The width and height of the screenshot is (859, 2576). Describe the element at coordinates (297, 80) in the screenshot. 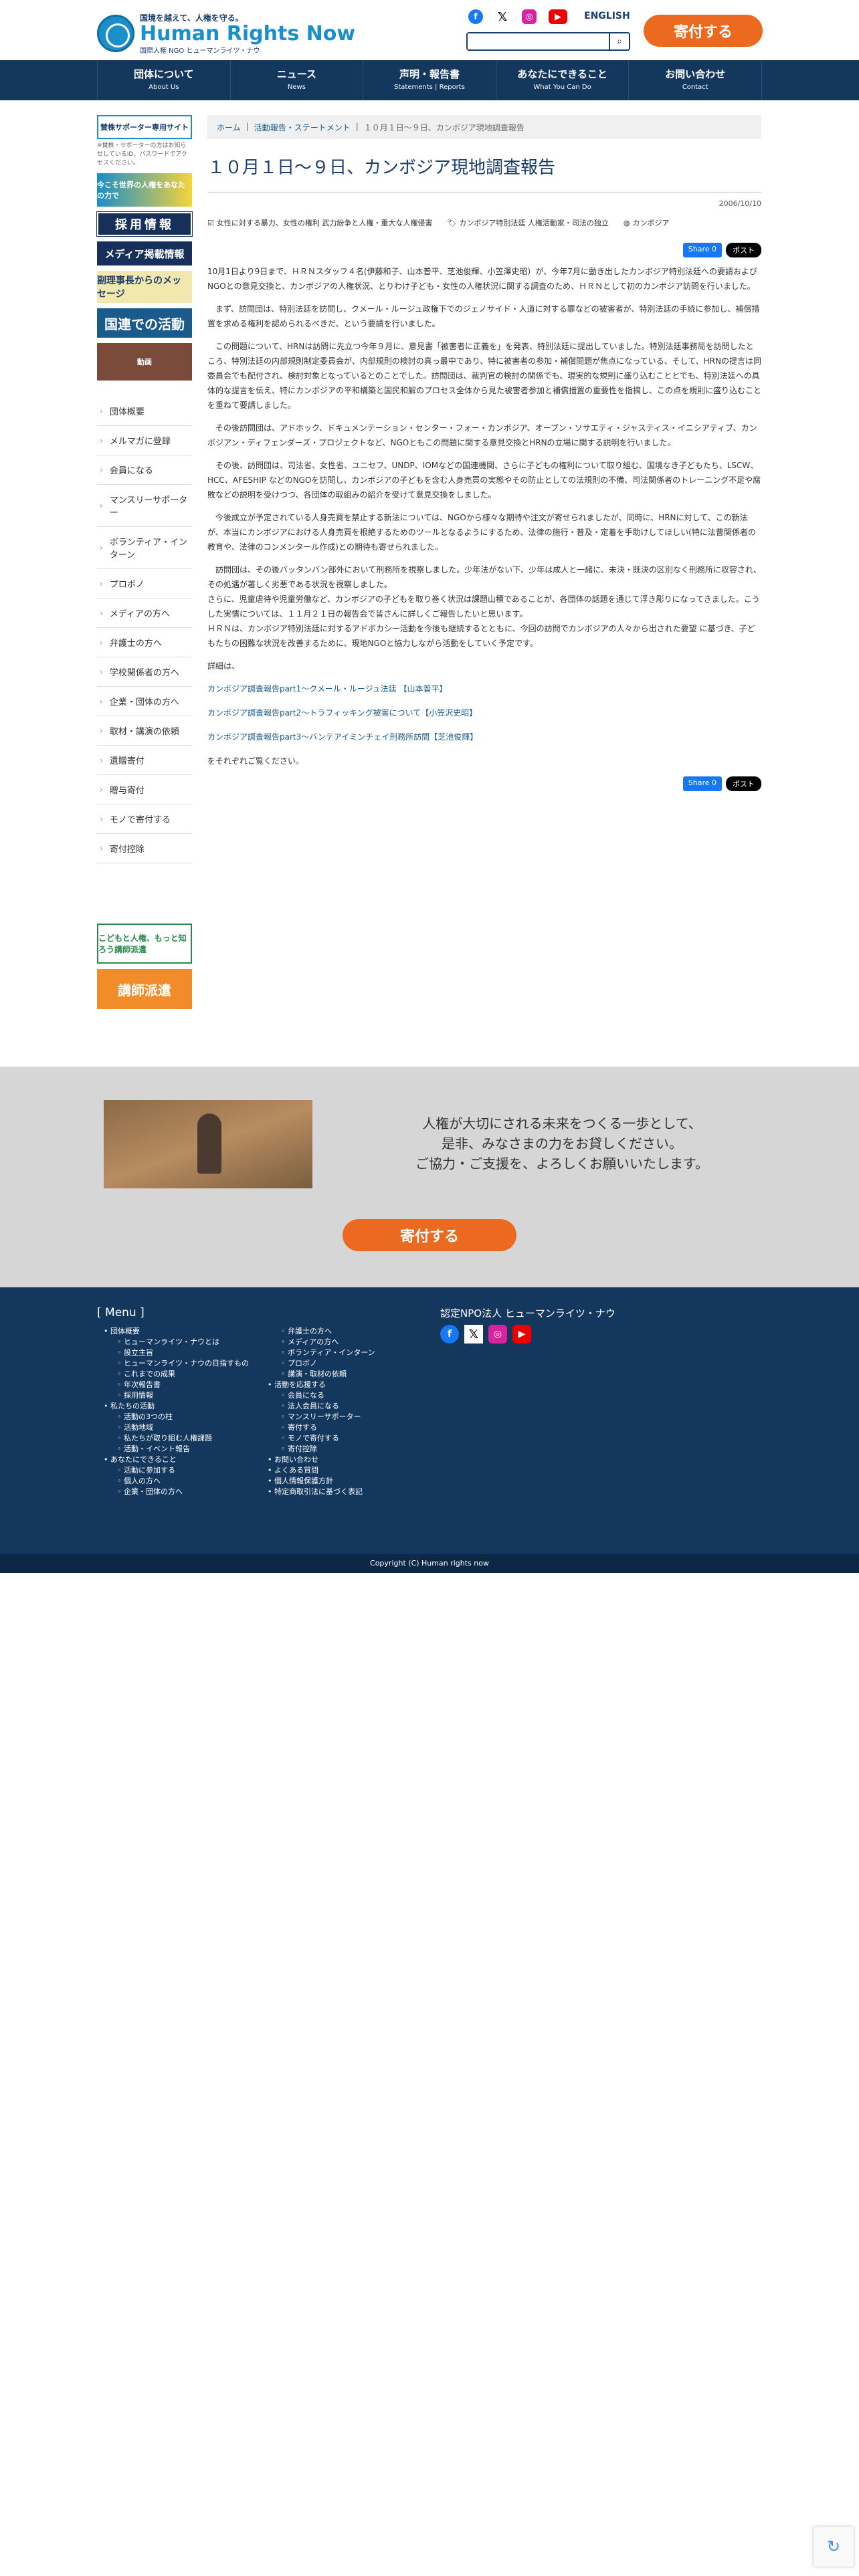

I see `nav-news: ニュース News` at that location.